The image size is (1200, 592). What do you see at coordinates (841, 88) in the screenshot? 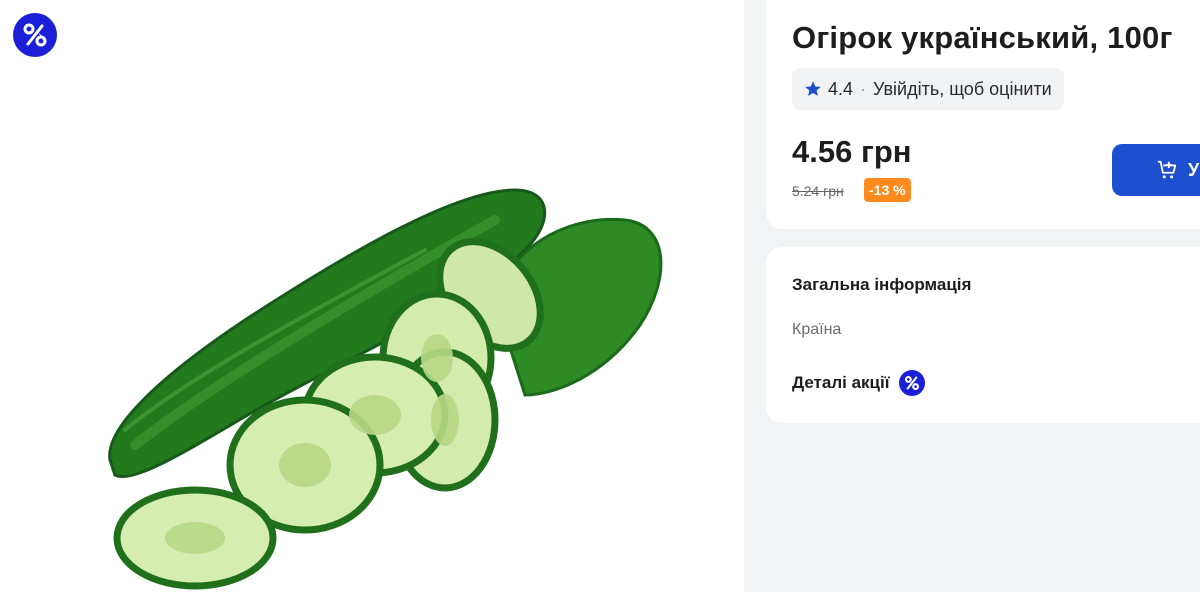
I see `rating-value: 4.4` at bounding box center [841, 88].